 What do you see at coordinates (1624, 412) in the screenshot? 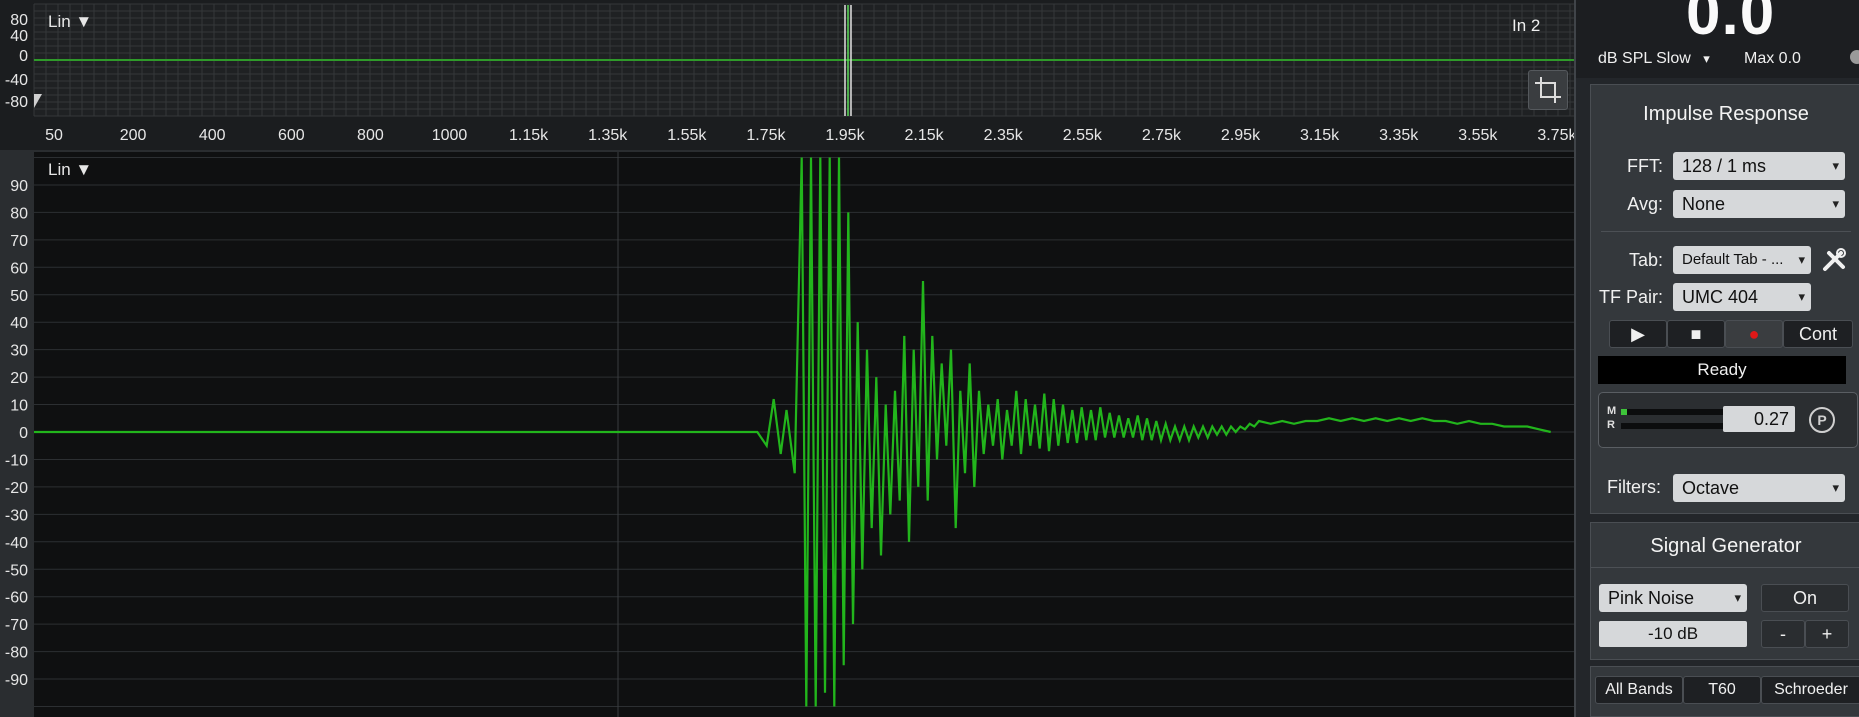
I see `level-m-fill` at bounding box center [1624, 412].